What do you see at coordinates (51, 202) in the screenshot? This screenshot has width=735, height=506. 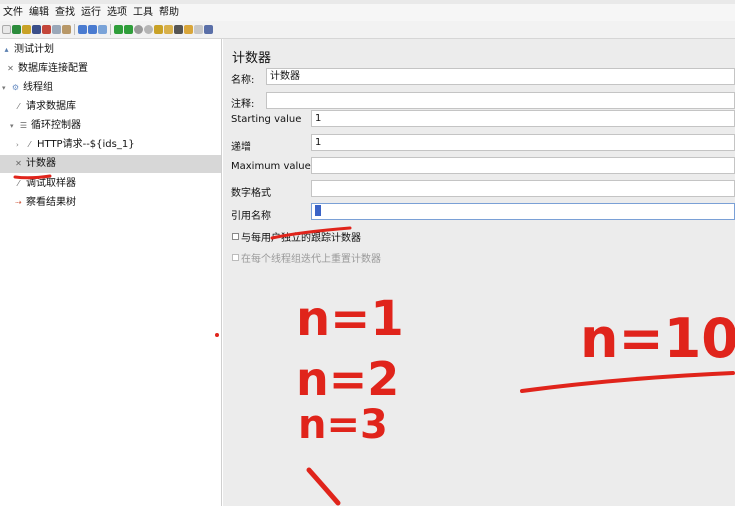 I see `tree-item-label: 察看结果树` at bounding box center [51, 202].